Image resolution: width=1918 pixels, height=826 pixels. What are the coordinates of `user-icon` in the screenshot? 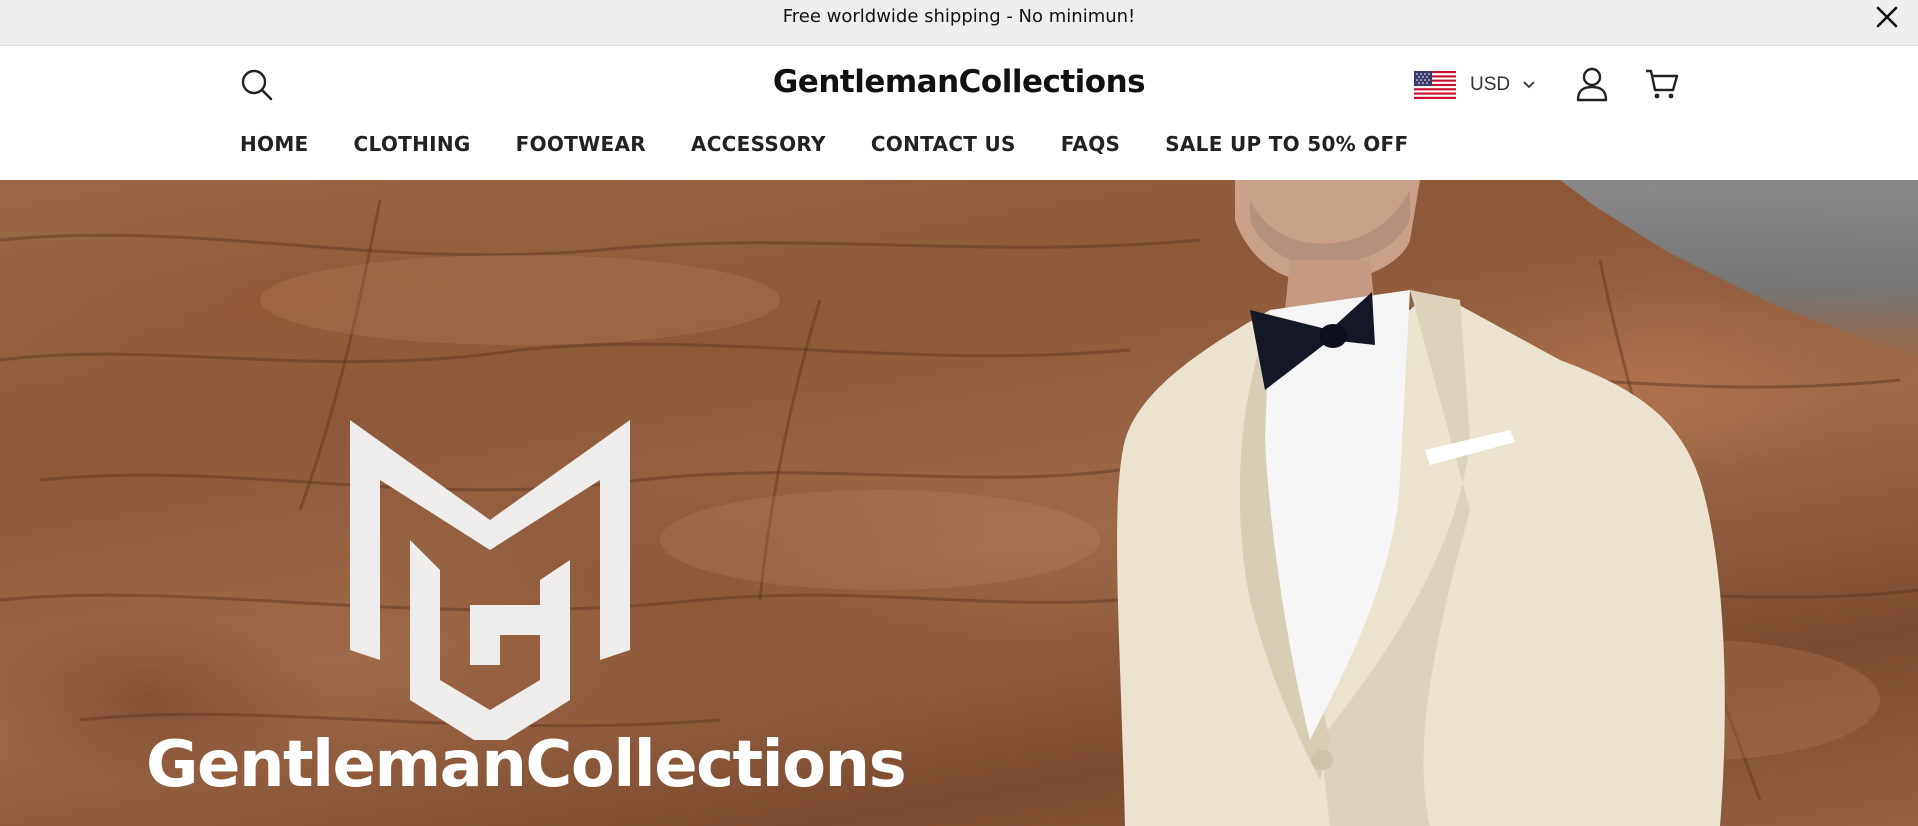 It's located at (1592, 84).